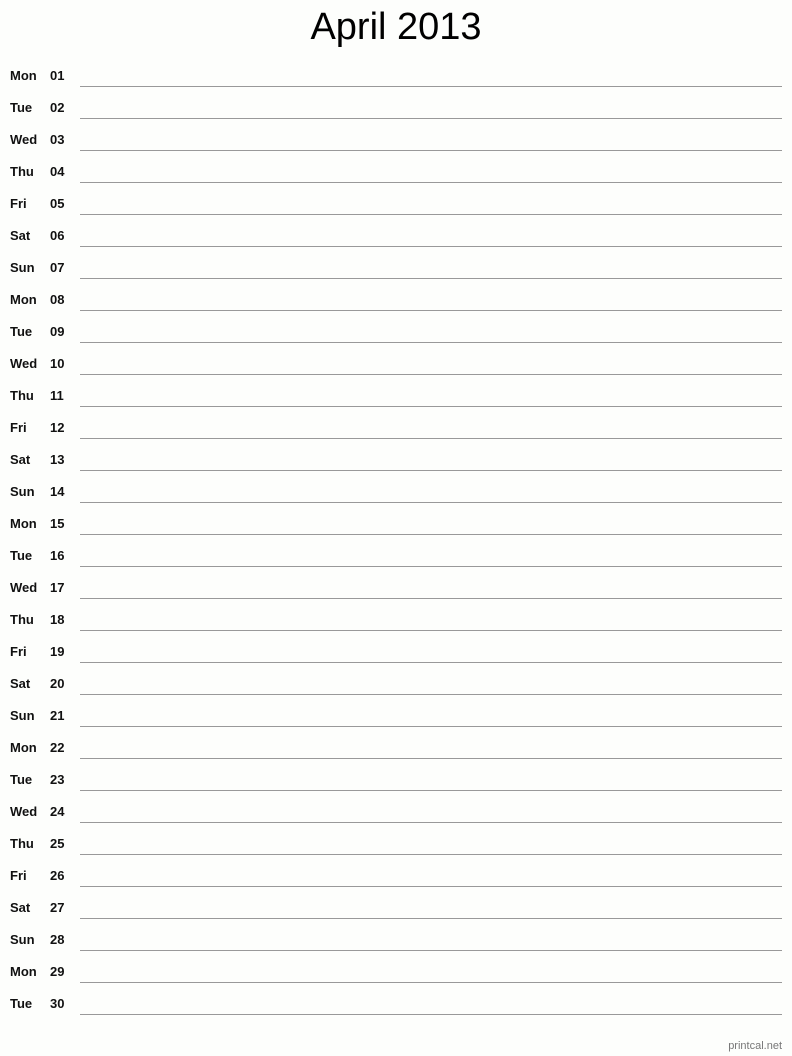  Describe the element at coordinates (57, 459) in the screenshot. I see `day-number: 13` at that location.